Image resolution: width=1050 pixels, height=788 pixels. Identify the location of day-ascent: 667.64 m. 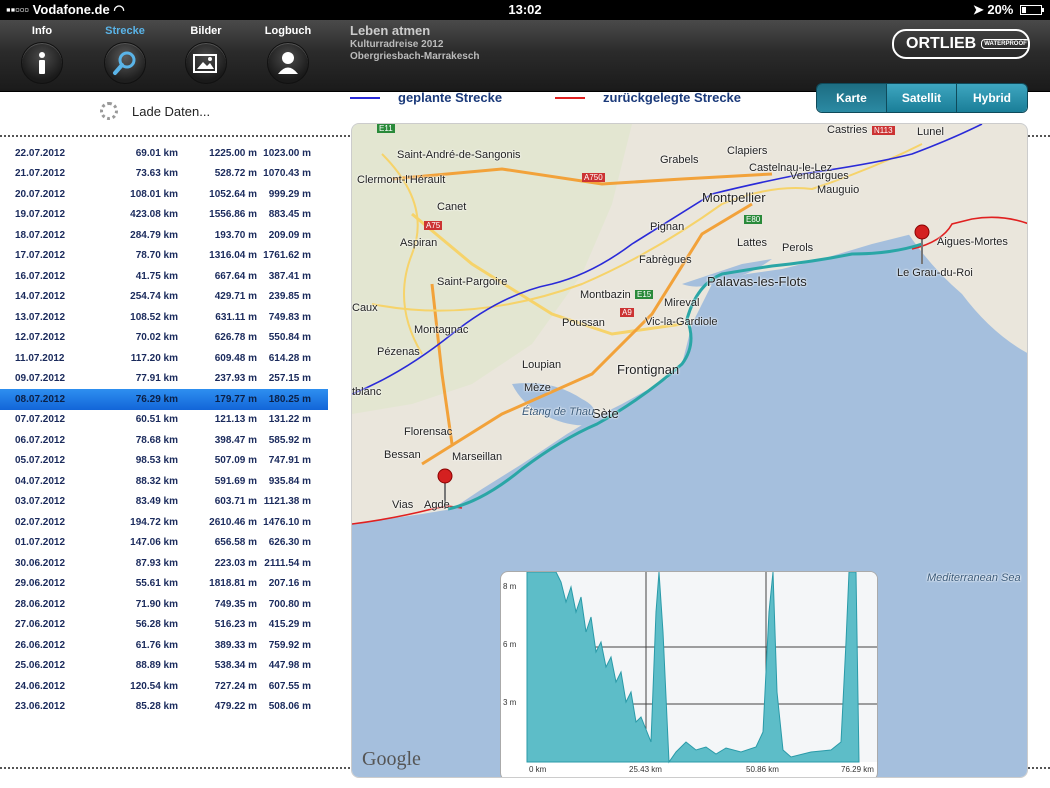
(235, 276).